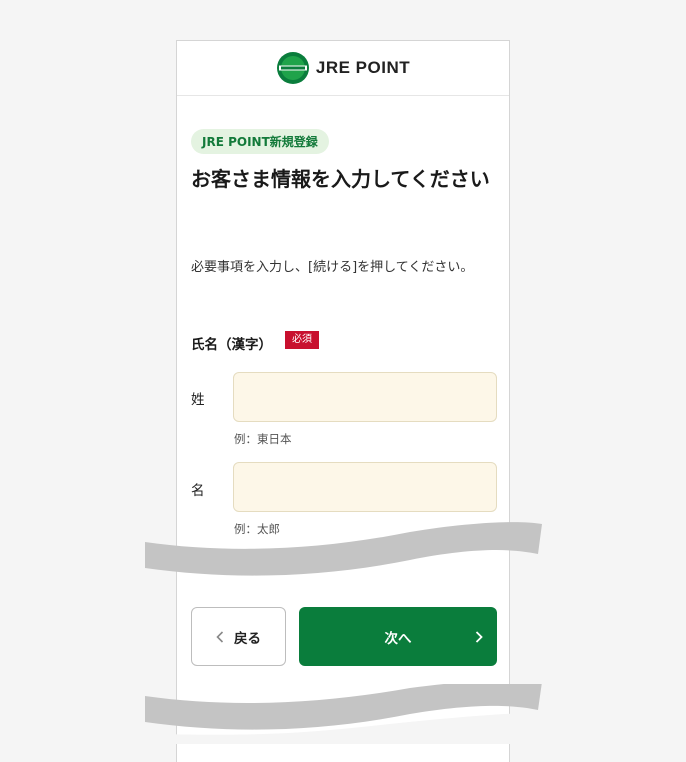  I want to click on next-button: 次へ, so click(398, 636).